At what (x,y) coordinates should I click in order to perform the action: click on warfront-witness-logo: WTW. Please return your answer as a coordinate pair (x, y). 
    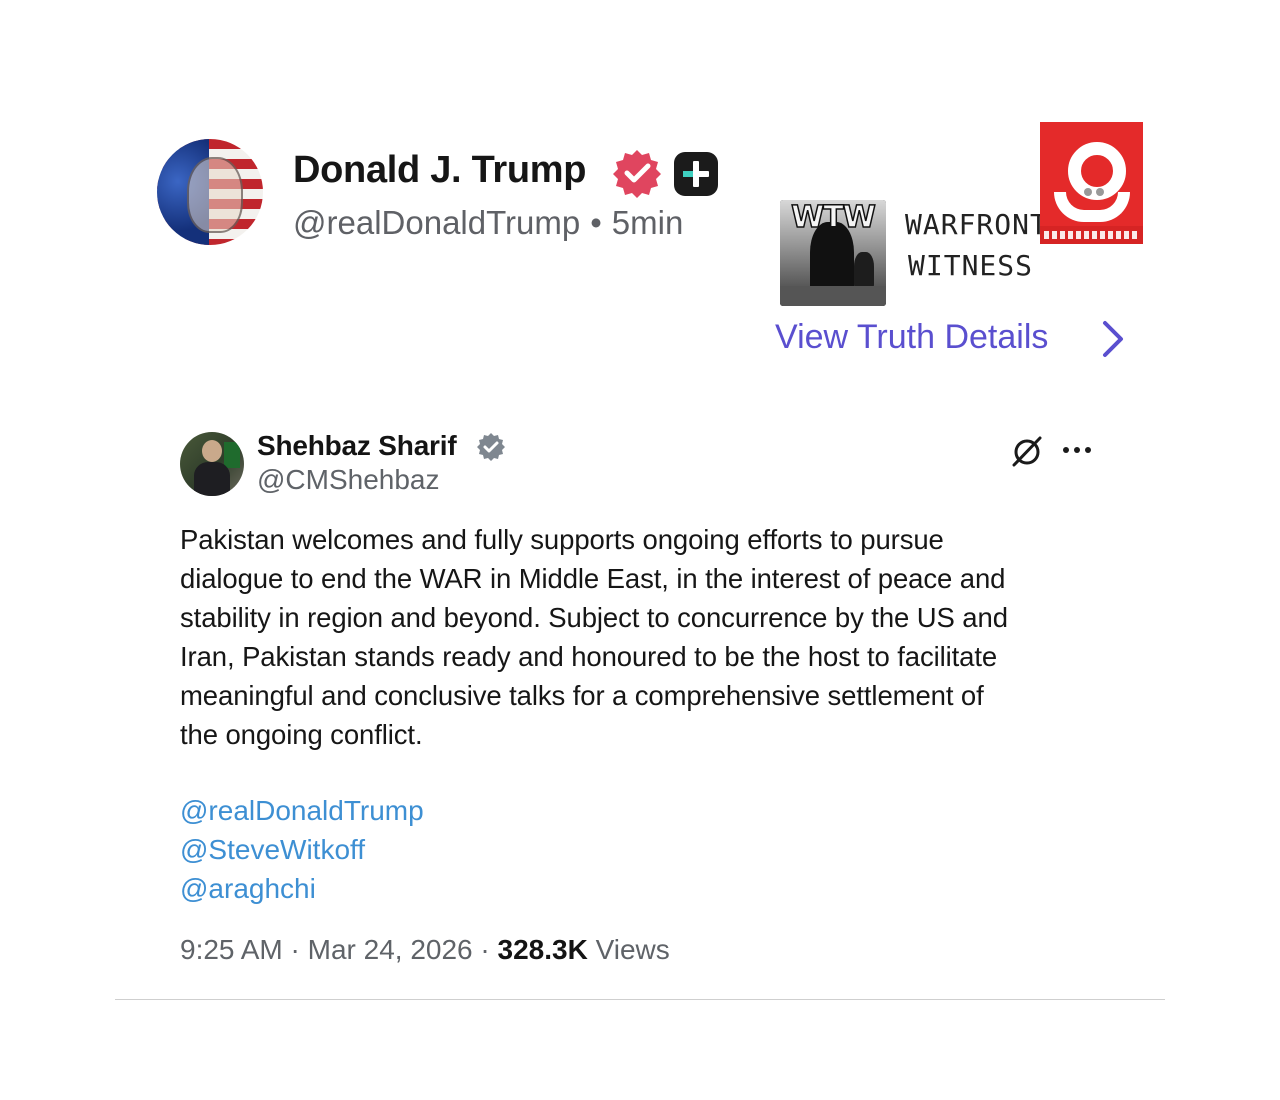
    Looking at the image, I should click on (833, 253).